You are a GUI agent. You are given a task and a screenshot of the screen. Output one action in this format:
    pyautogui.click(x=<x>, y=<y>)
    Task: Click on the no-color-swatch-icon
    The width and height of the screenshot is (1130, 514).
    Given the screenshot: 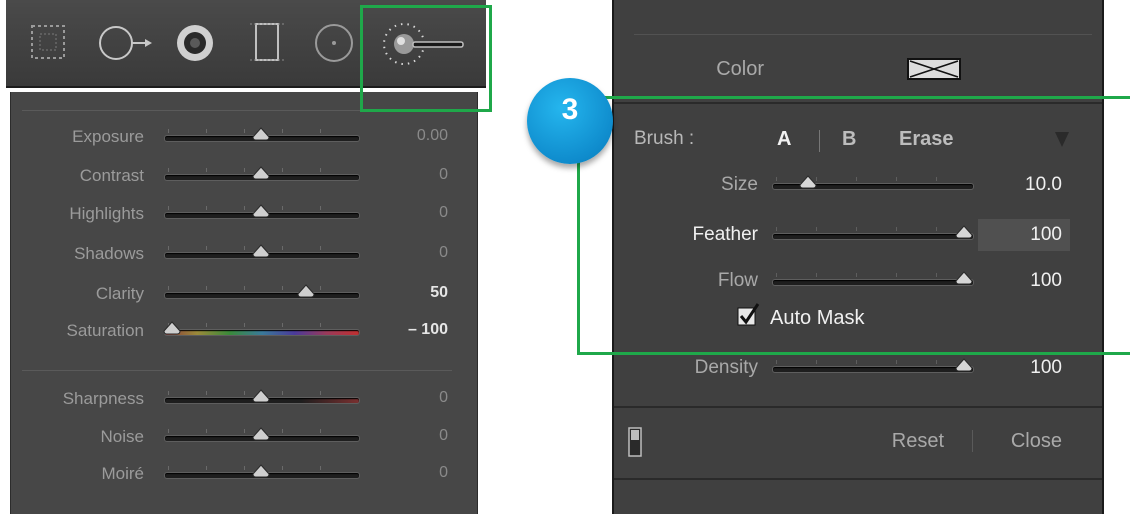 What is the action you would take?
    pyautogui.click(x=934, y=71)
    